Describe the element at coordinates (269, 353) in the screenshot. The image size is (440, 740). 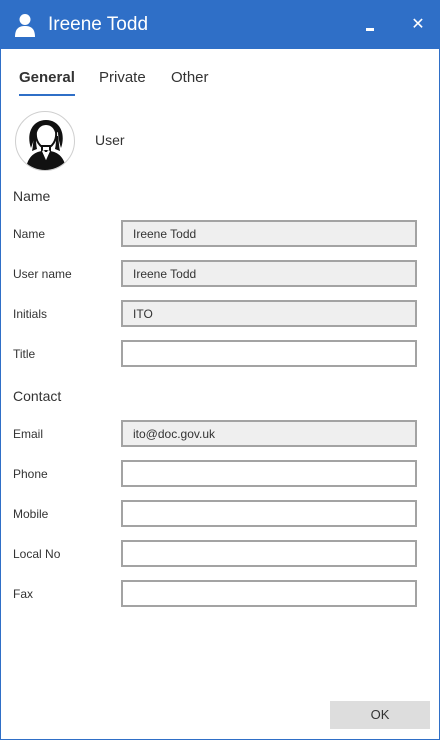
I see `title-field` at that location.